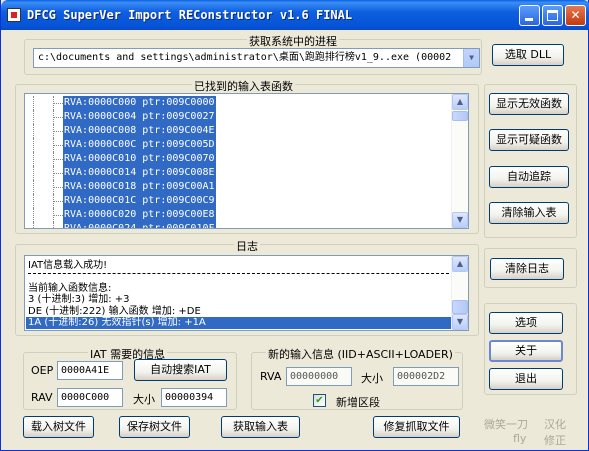  Describe the element at coordinates (247, 246) in the screenshot. I see `log-group-label: 日志` at that location.